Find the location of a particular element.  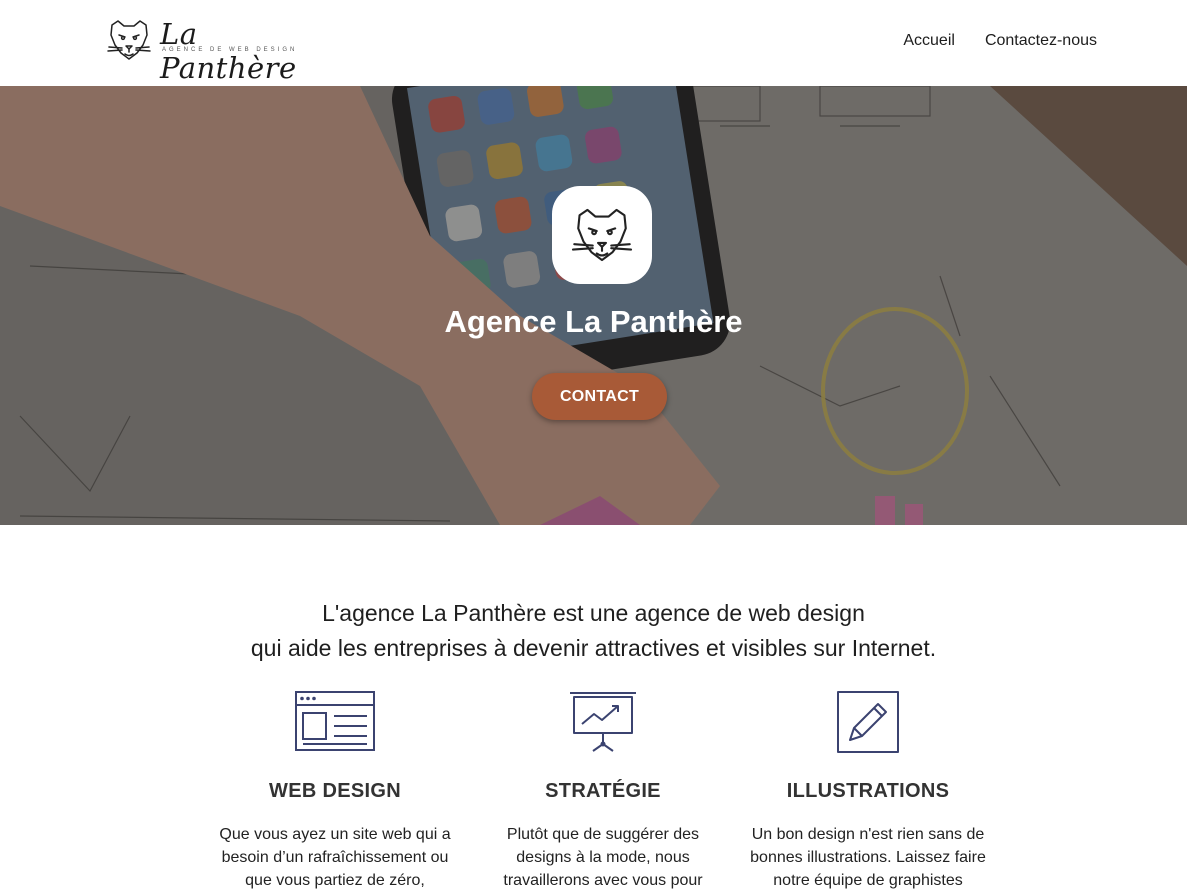

nav-link-accueil: Accueil is located at coordinates (929, 41).